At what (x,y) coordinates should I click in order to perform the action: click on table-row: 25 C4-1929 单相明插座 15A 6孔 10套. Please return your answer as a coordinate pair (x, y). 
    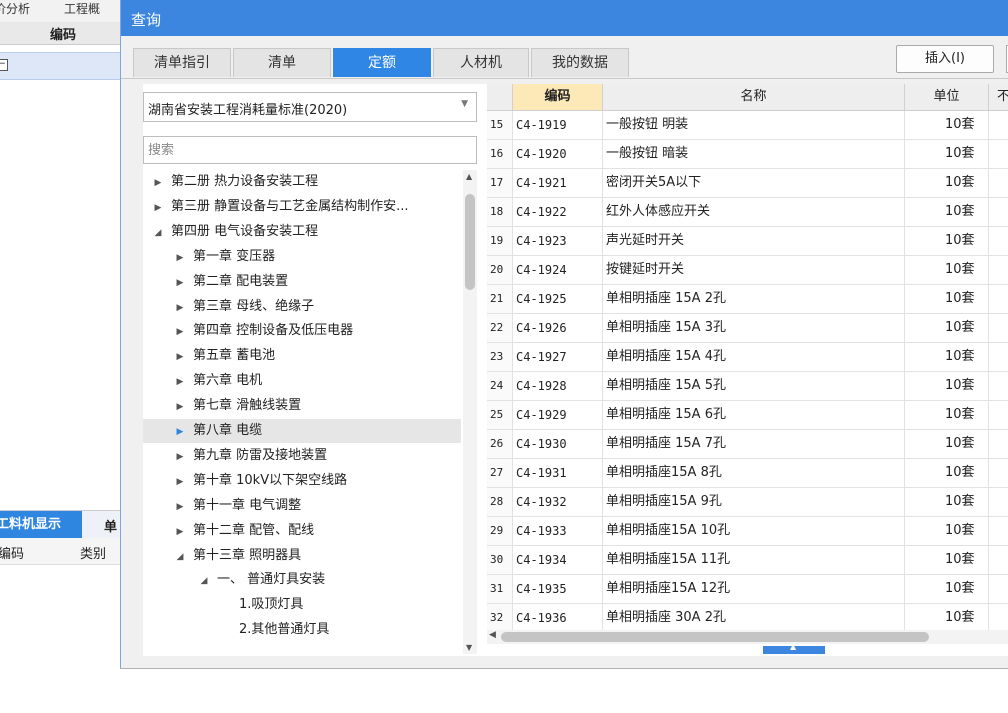
    Looking at the image, I should click on (747, 415).